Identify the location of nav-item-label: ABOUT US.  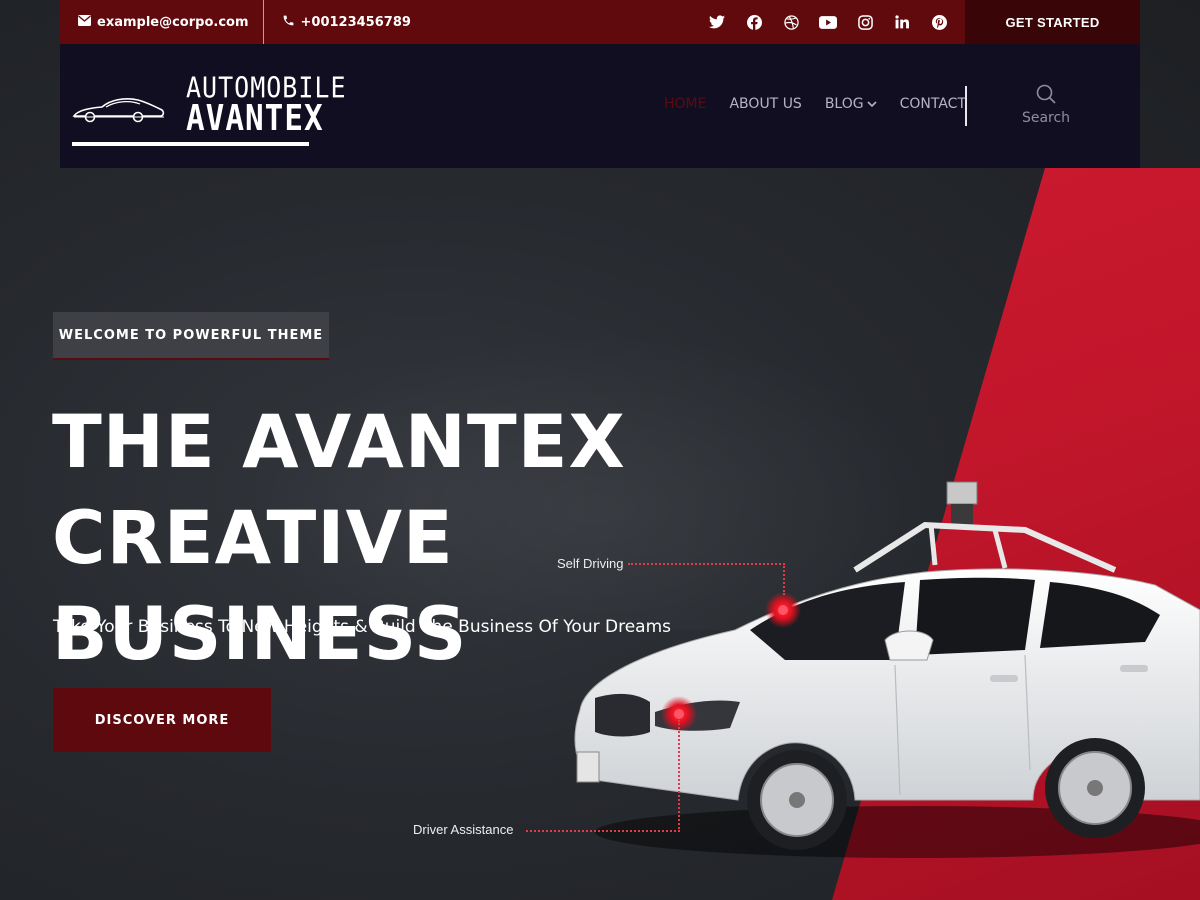
(765, 104).